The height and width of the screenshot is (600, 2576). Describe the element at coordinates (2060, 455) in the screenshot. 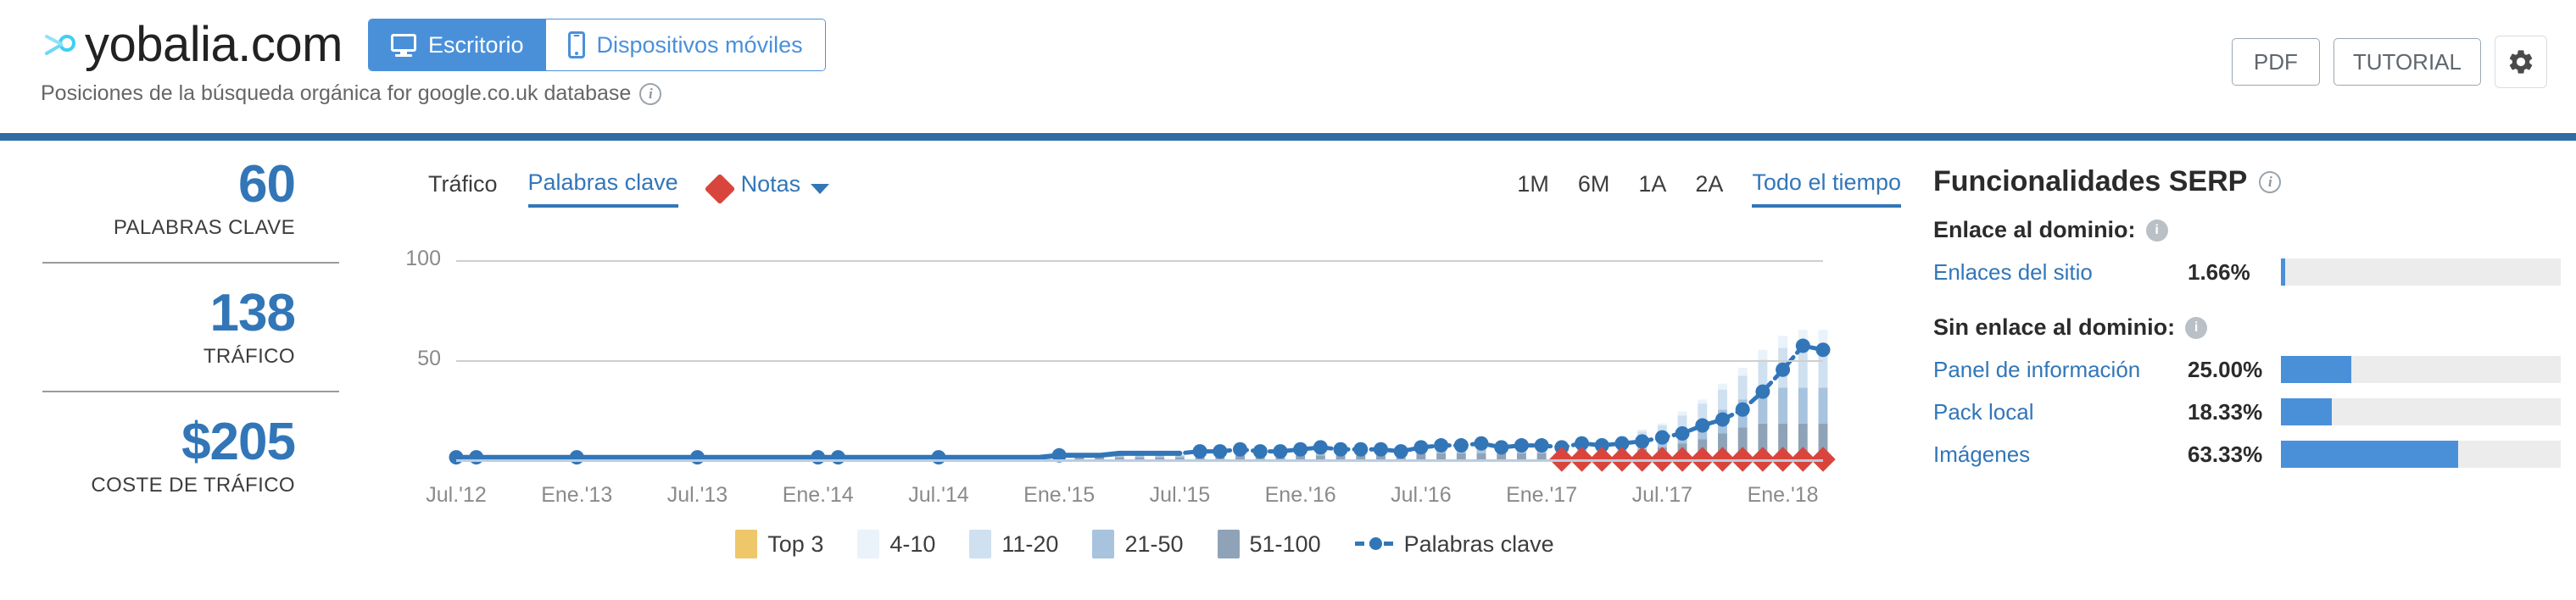

I see `serp-feature-name: Imágenes` at that location.